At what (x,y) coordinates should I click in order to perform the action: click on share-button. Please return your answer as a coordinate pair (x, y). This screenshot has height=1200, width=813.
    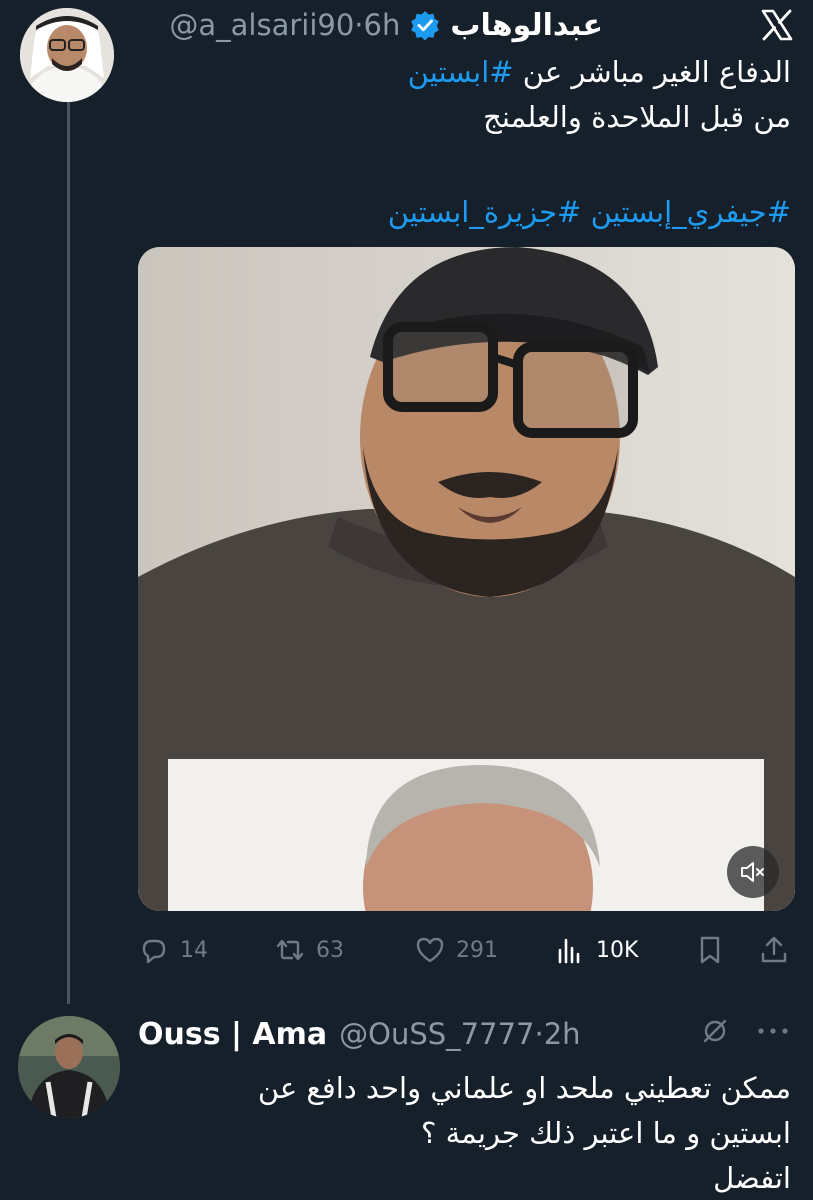
    Looking at the image, I should click on (774, 950).